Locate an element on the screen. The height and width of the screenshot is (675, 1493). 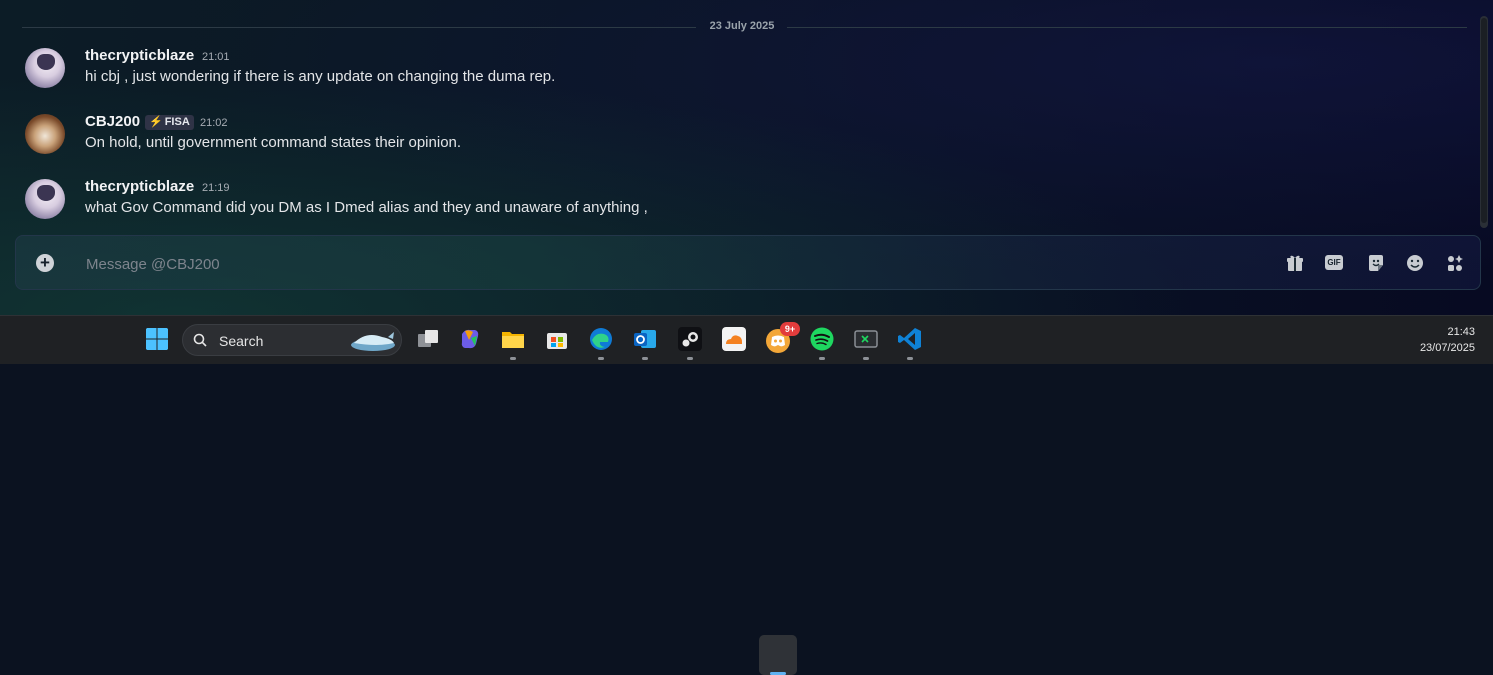
message-timestamp: 21:01 is located at coordinates (216, 57).